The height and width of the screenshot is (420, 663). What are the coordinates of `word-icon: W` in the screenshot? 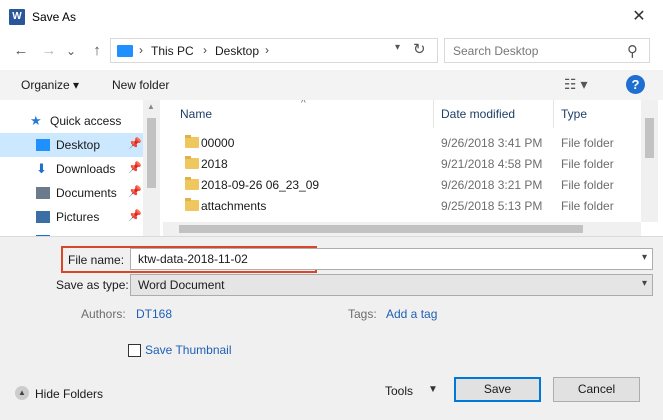 It's located at (17, 17).